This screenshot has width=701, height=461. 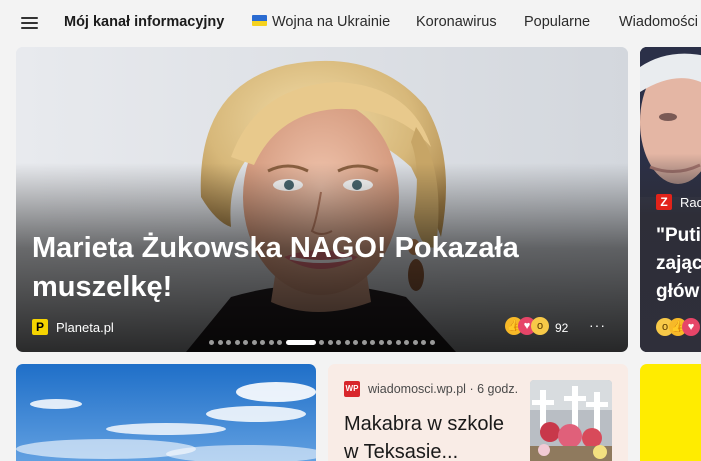 I want to click on sky-photo, so click(x=166, y=412).